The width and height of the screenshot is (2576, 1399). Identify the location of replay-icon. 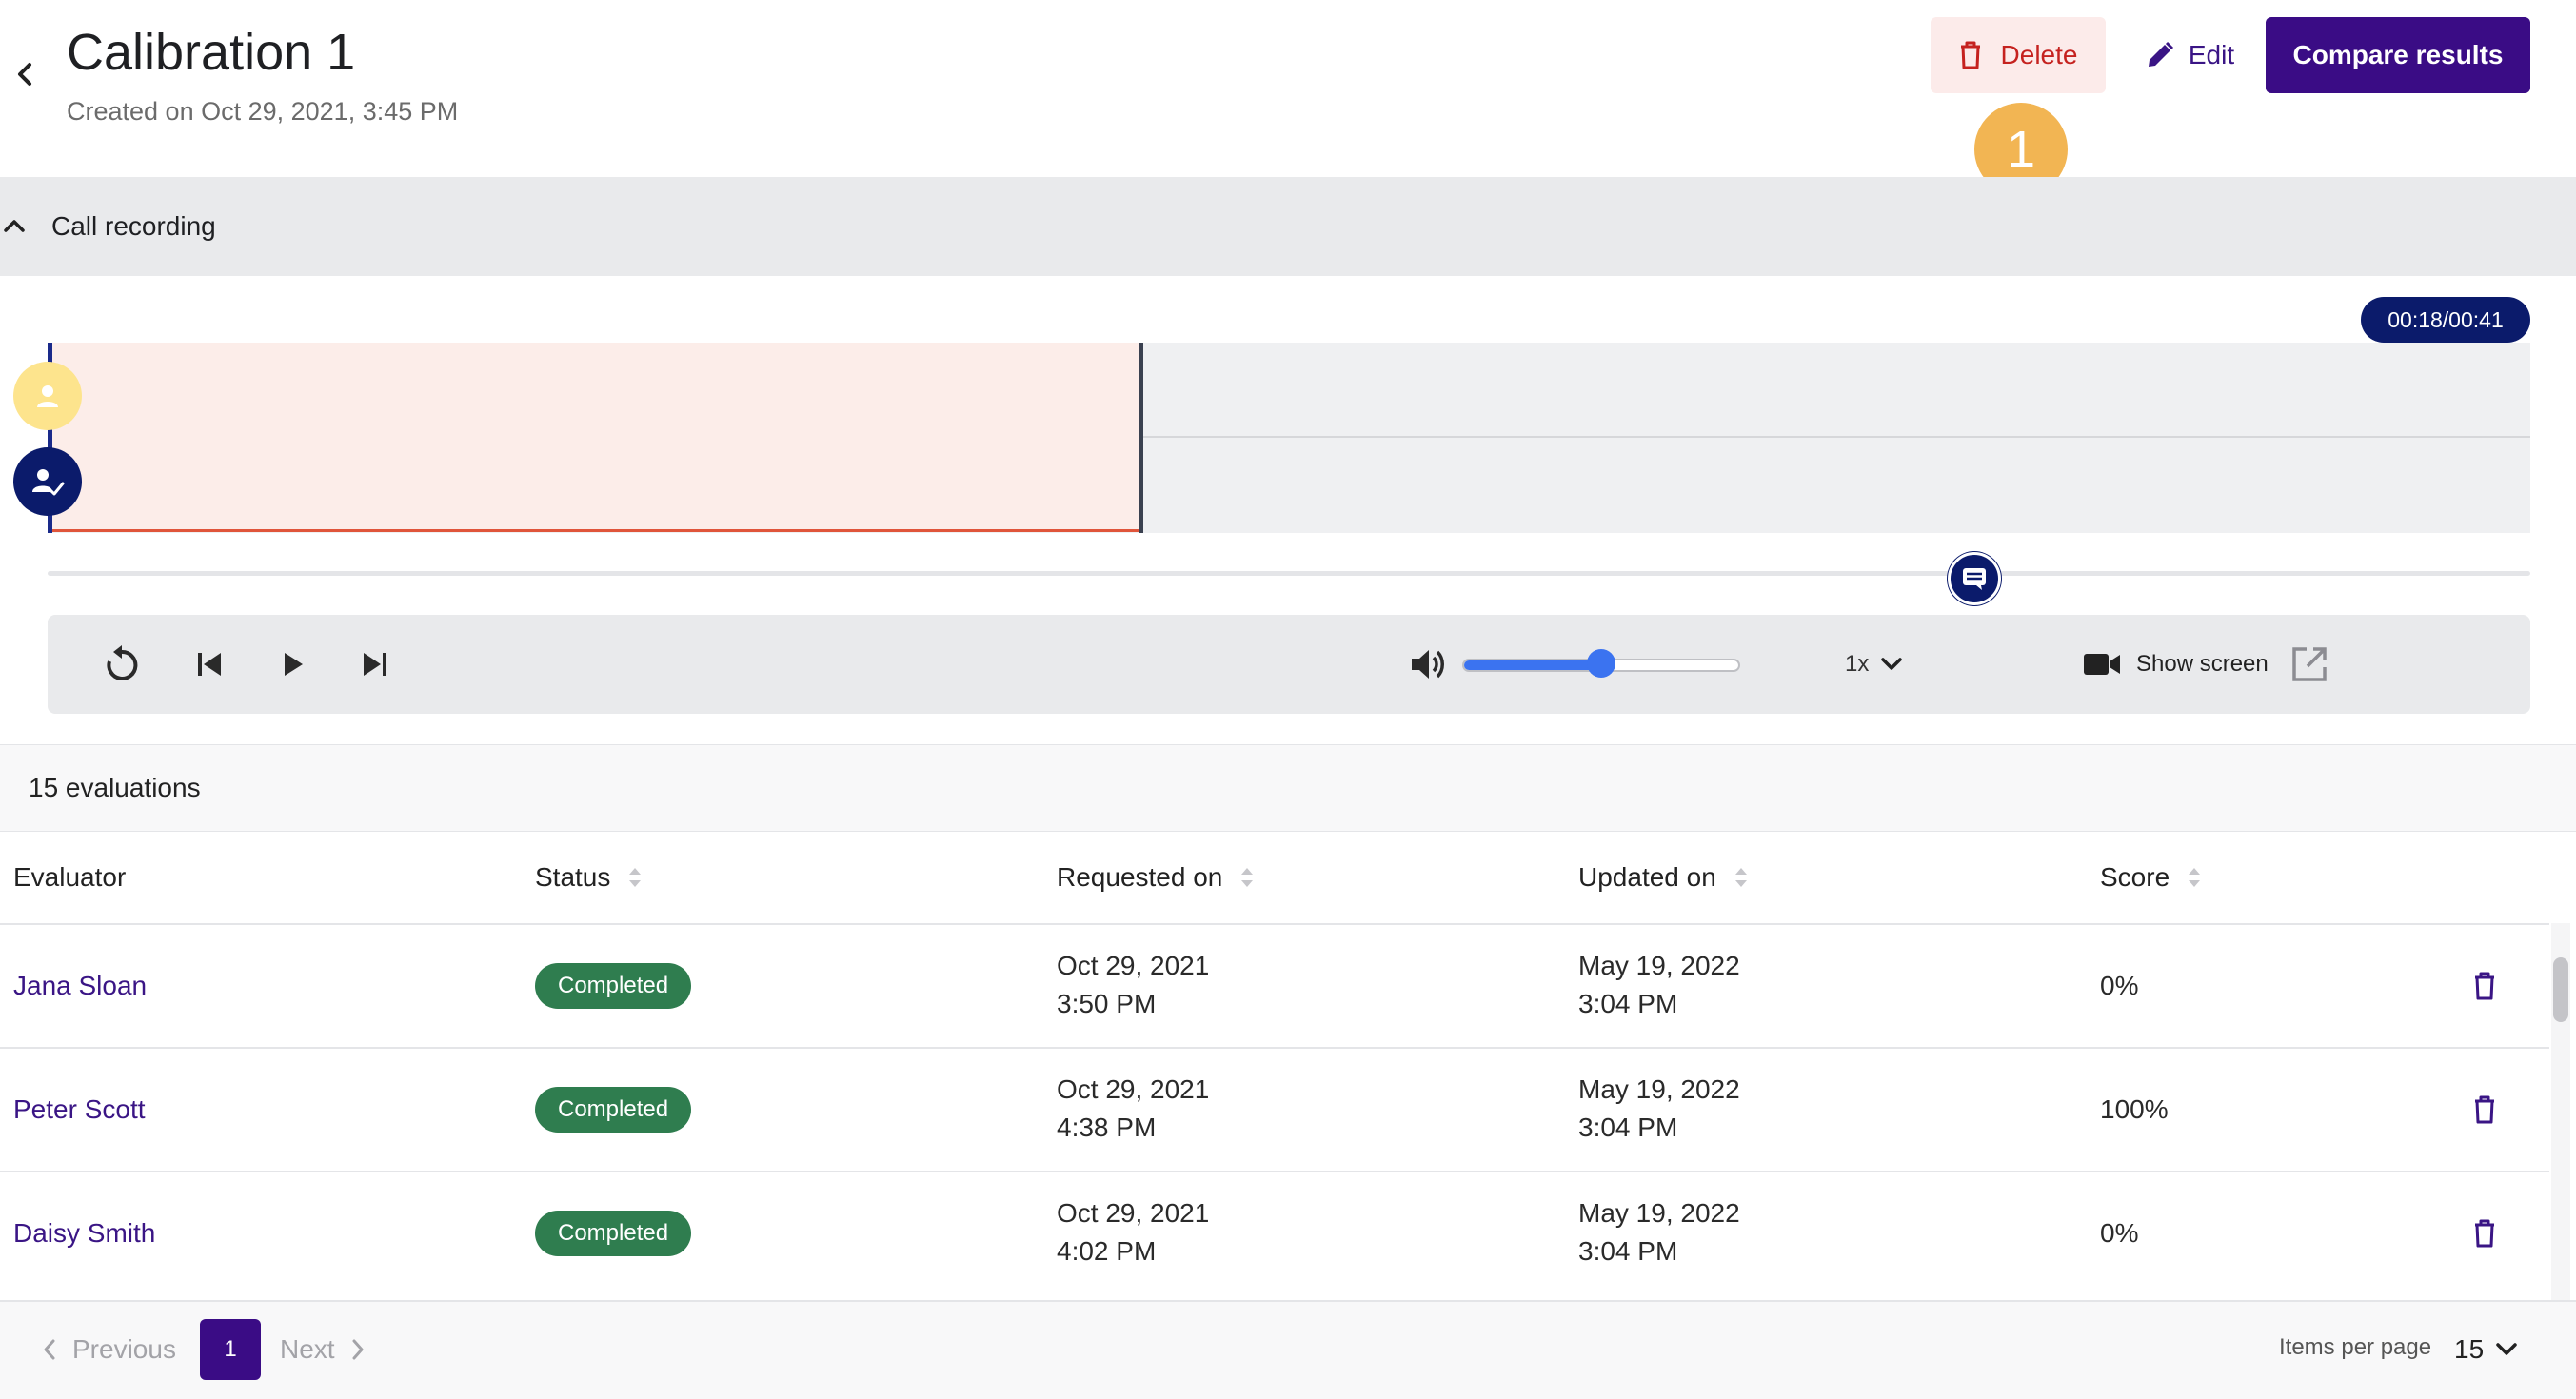
(122, 662).